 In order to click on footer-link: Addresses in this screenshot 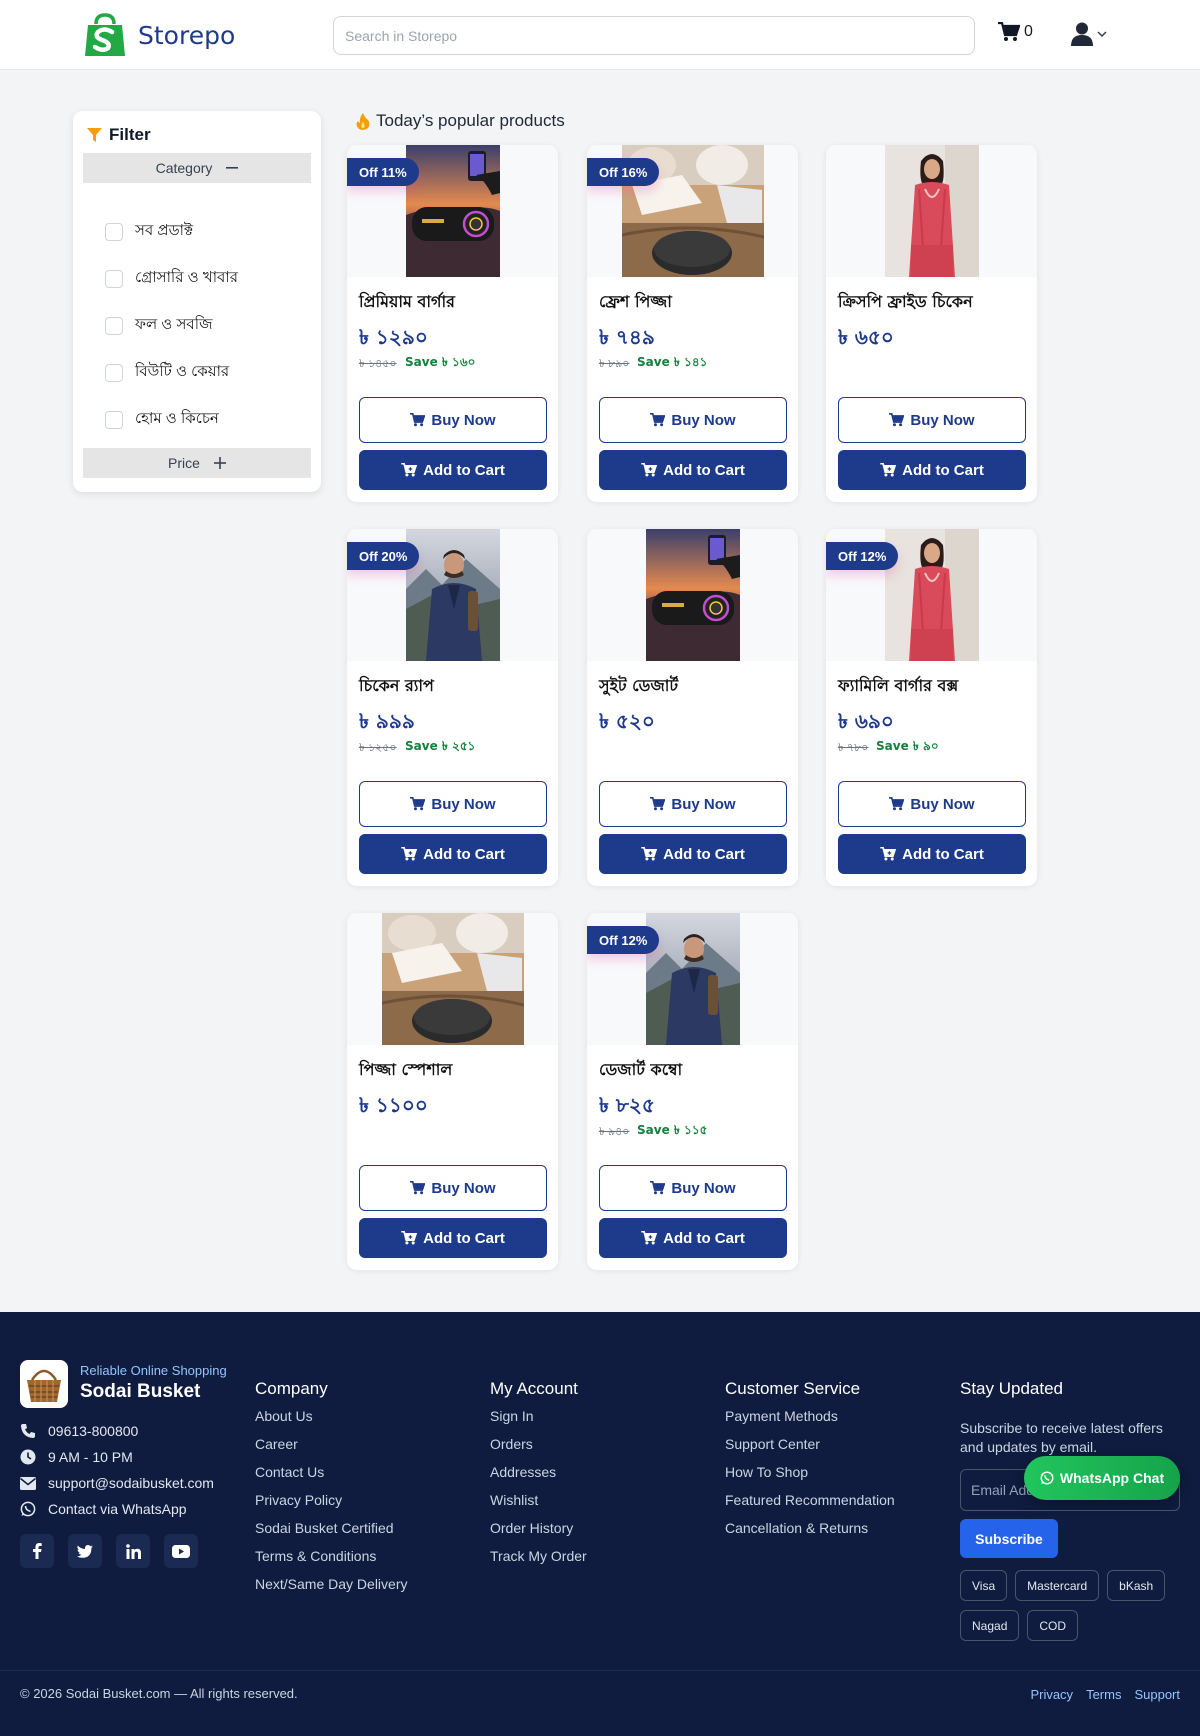, I will do `click(538, 1478)`.